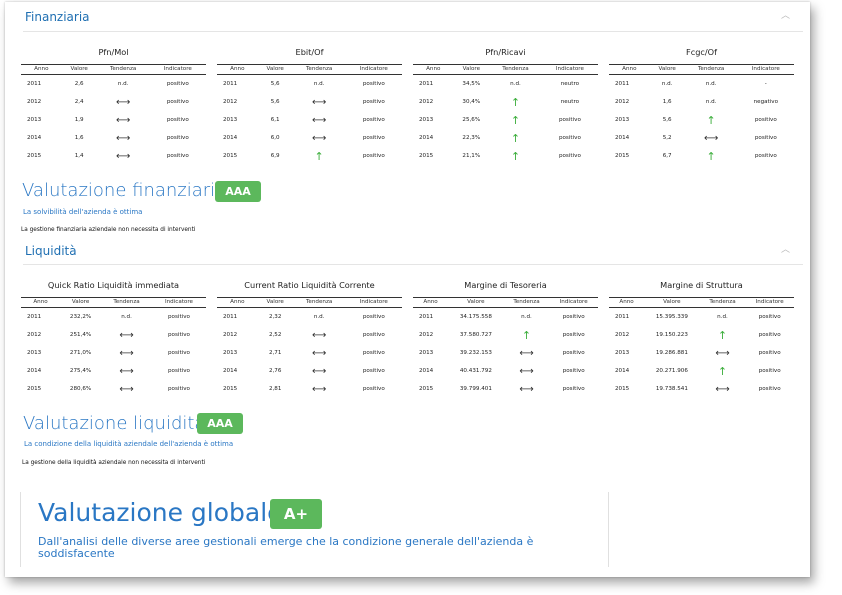  Describe the element at coordinates (309, 389) in the screenshot. I see `table-row: 2015 2,81 ⟷ positivo` at that location.